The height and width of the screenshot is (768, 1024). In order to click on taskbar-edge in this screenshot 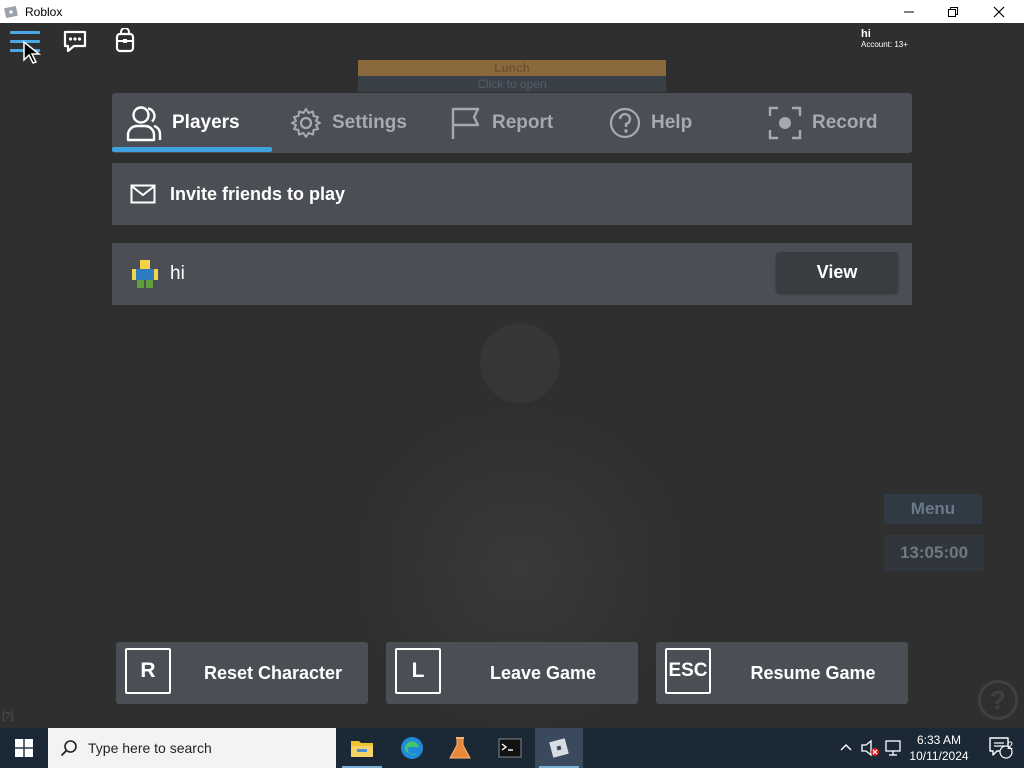, I will do `click(412, 748)`.